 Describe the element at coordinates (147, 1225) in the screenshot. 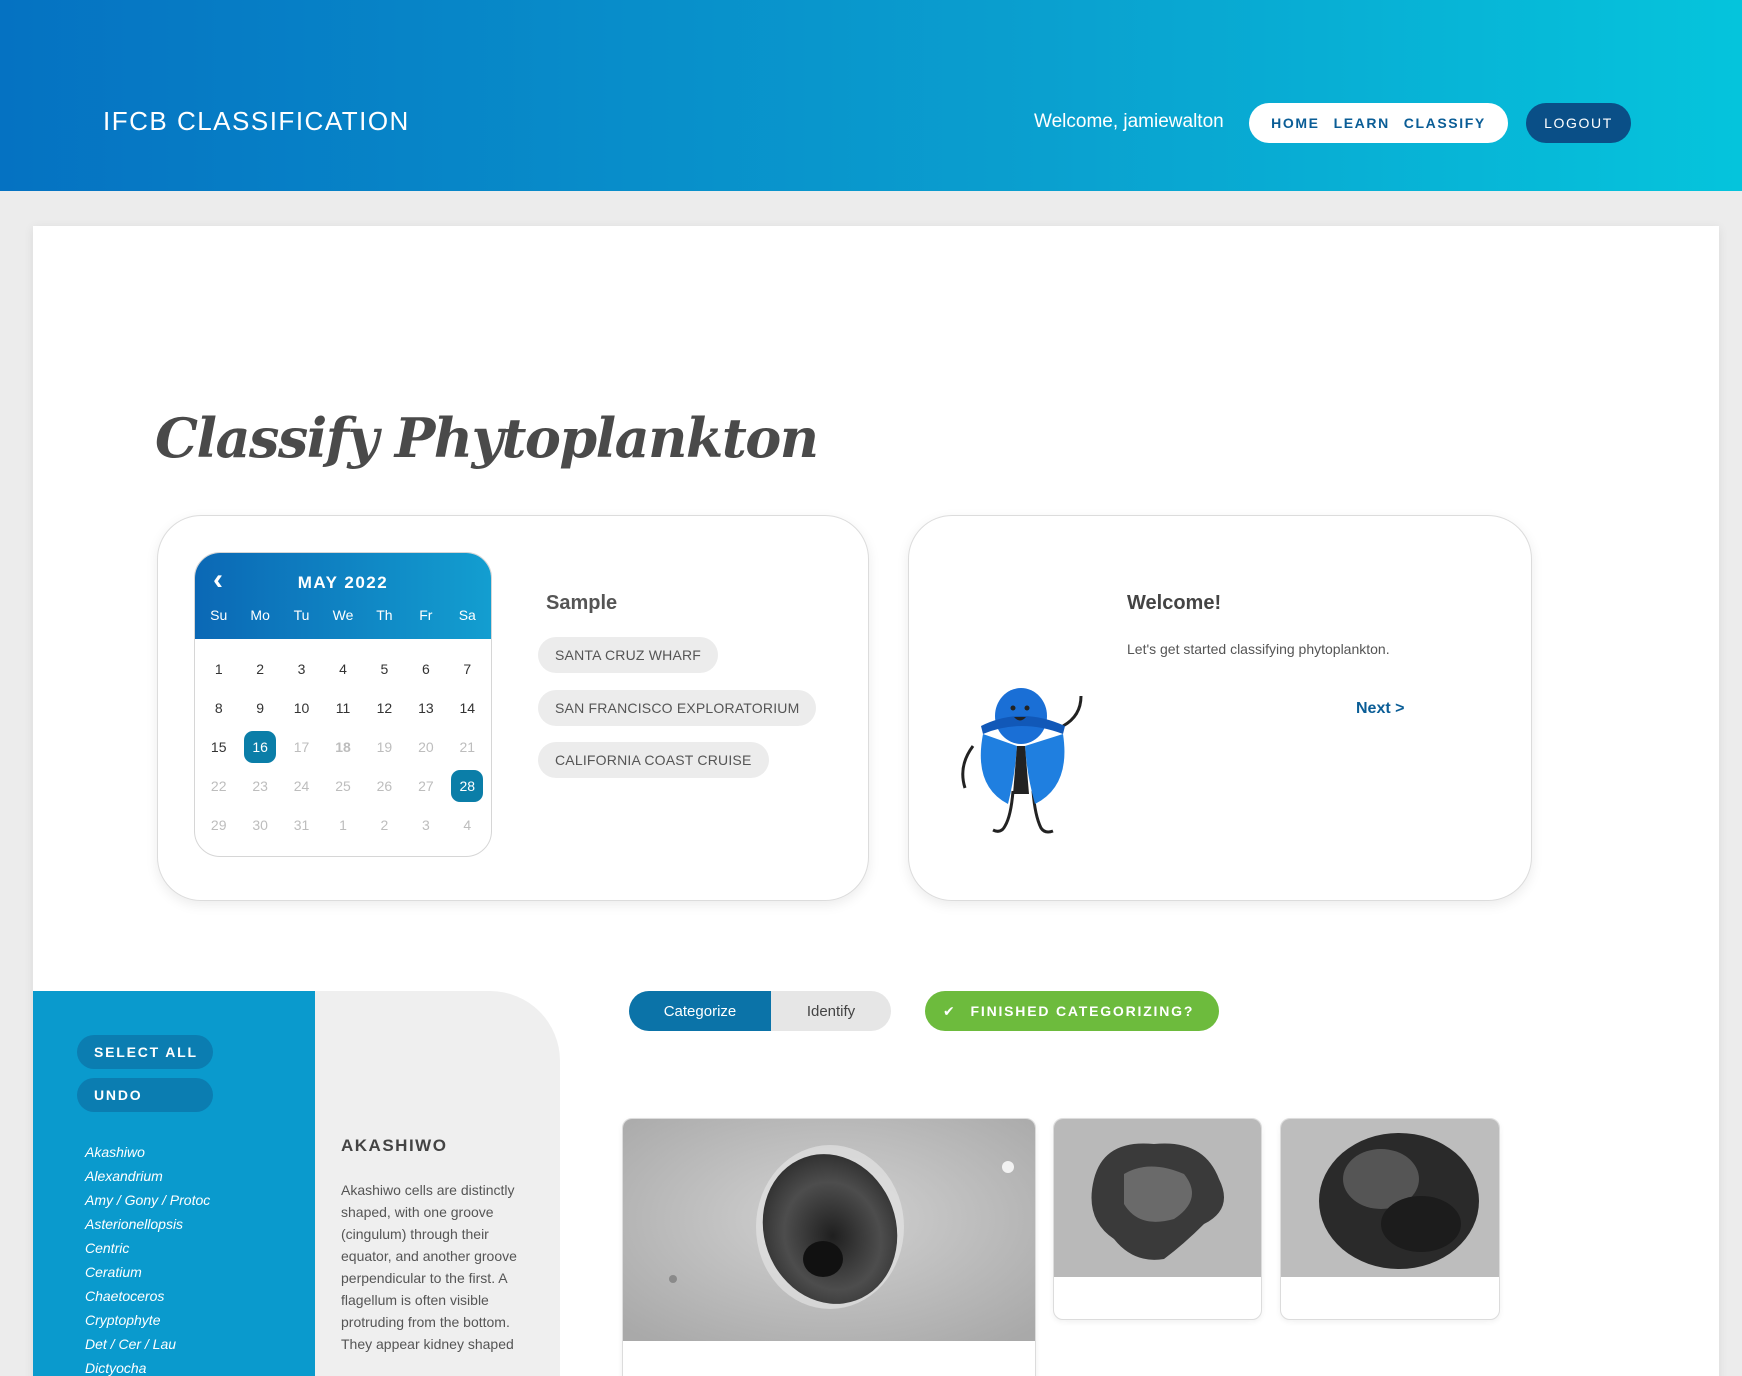

I see `taxa-item: Asterionellopsis` at that location.